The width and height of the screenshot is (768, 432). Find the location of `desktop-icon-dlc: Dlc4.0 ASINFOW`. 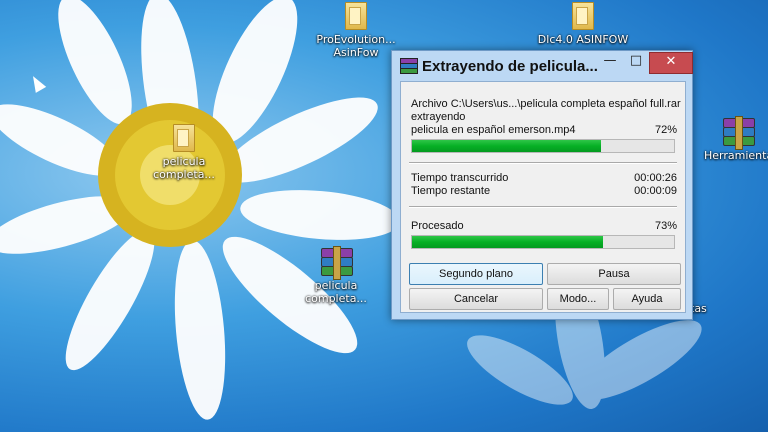

desktop-icon-dlc: Dlc4.0 ASINFOW is located at coordinates (583, 24).